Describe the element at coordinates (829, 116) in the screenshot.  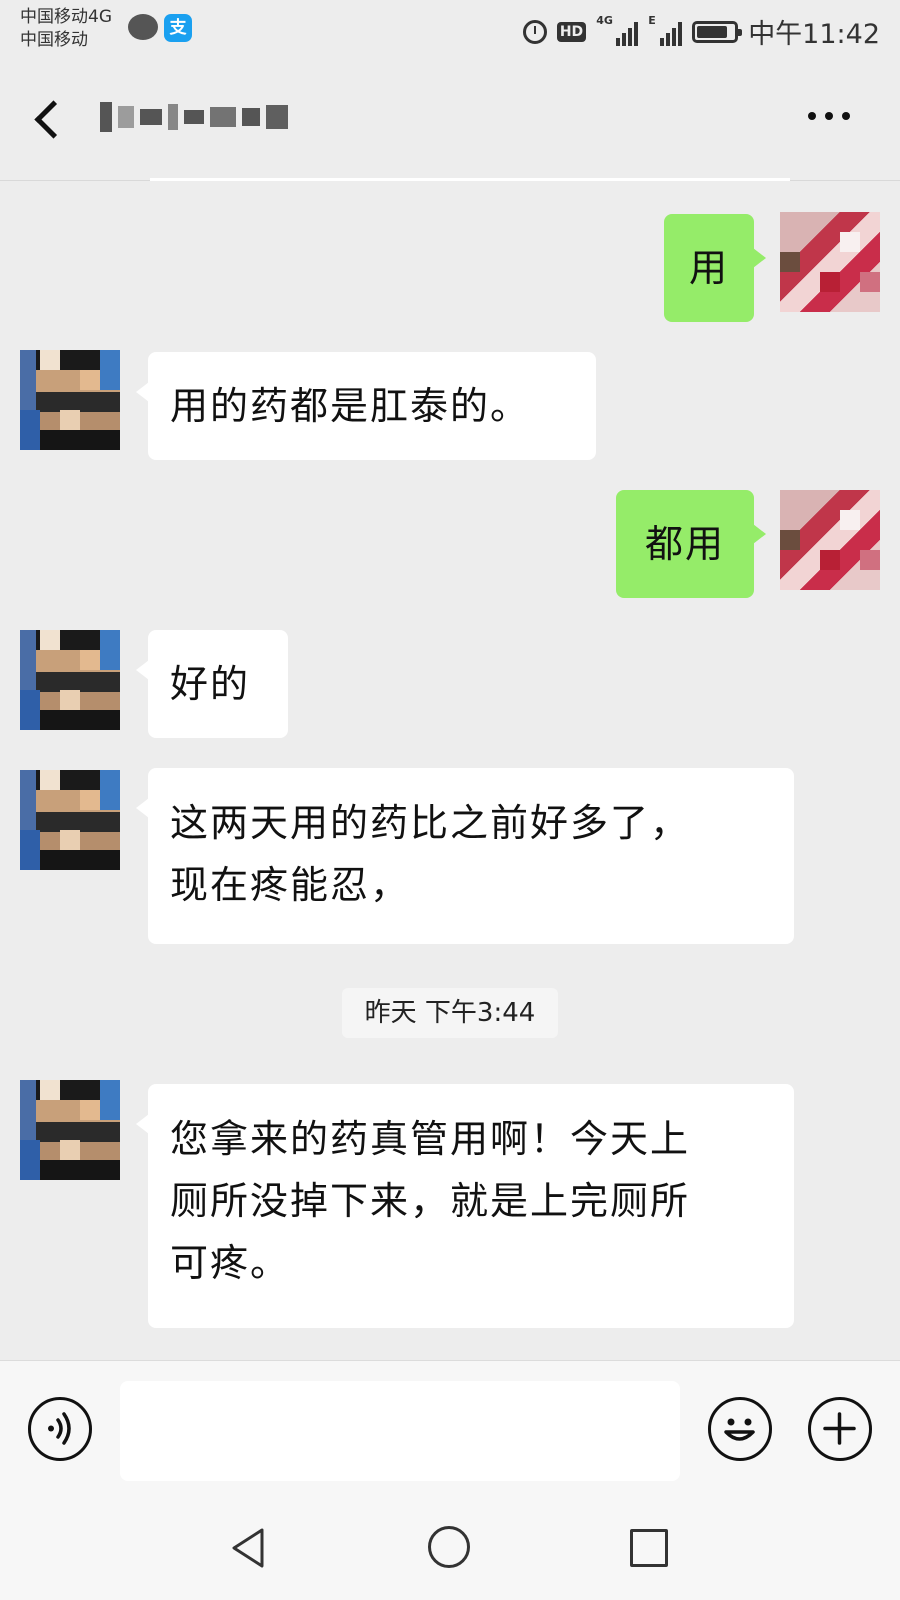
I see `more-button` at that location.